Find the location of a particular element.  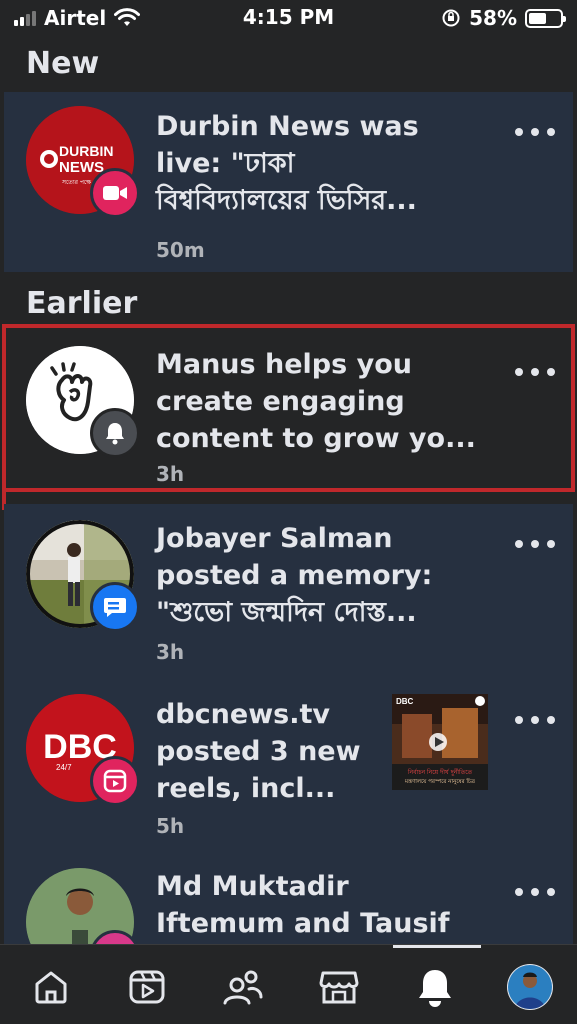

status-right: 58% is located at coordinates (503, 18).